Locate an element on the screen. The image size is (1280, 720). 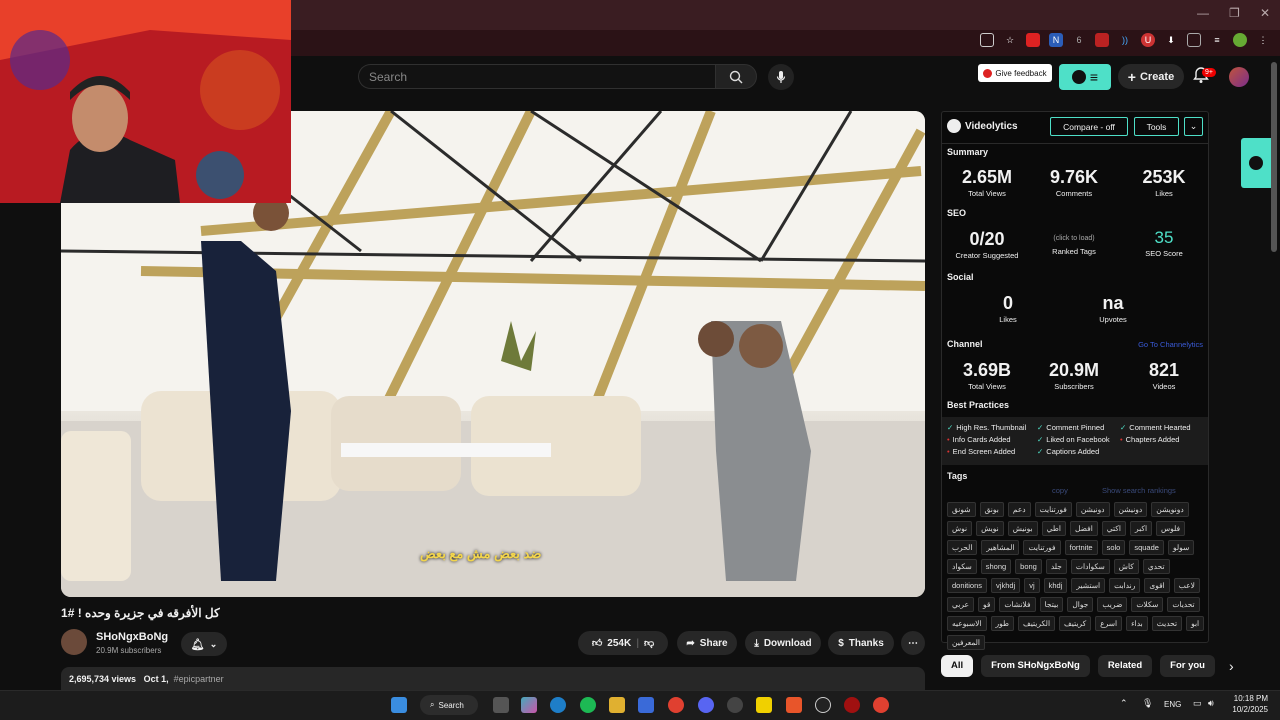
tag-chip: اقوى is located at coordinates (1157, 585).